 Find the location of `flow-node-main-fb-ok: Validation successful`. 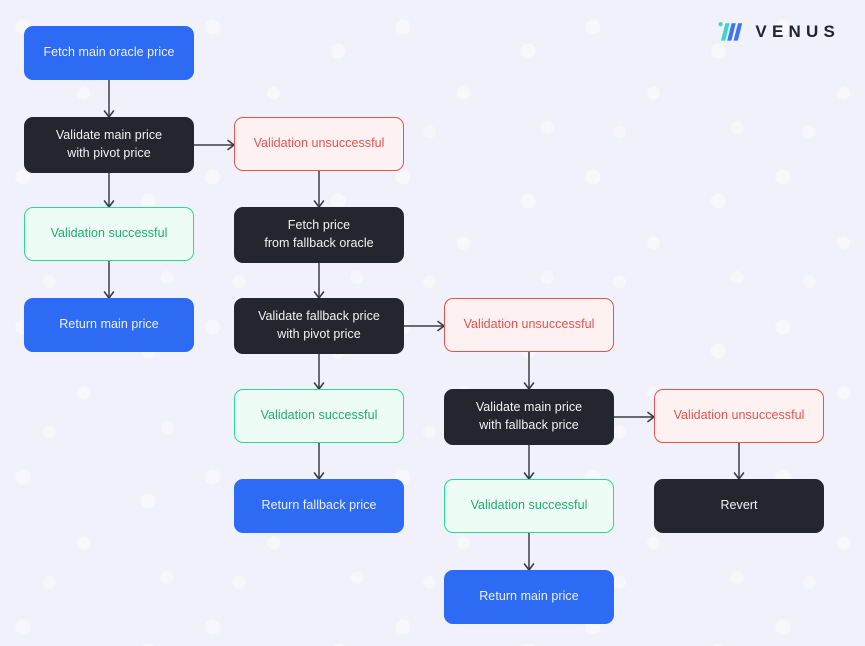

flow-node-main-fb-ok: Validation successful is located at coordinates (529, 506).